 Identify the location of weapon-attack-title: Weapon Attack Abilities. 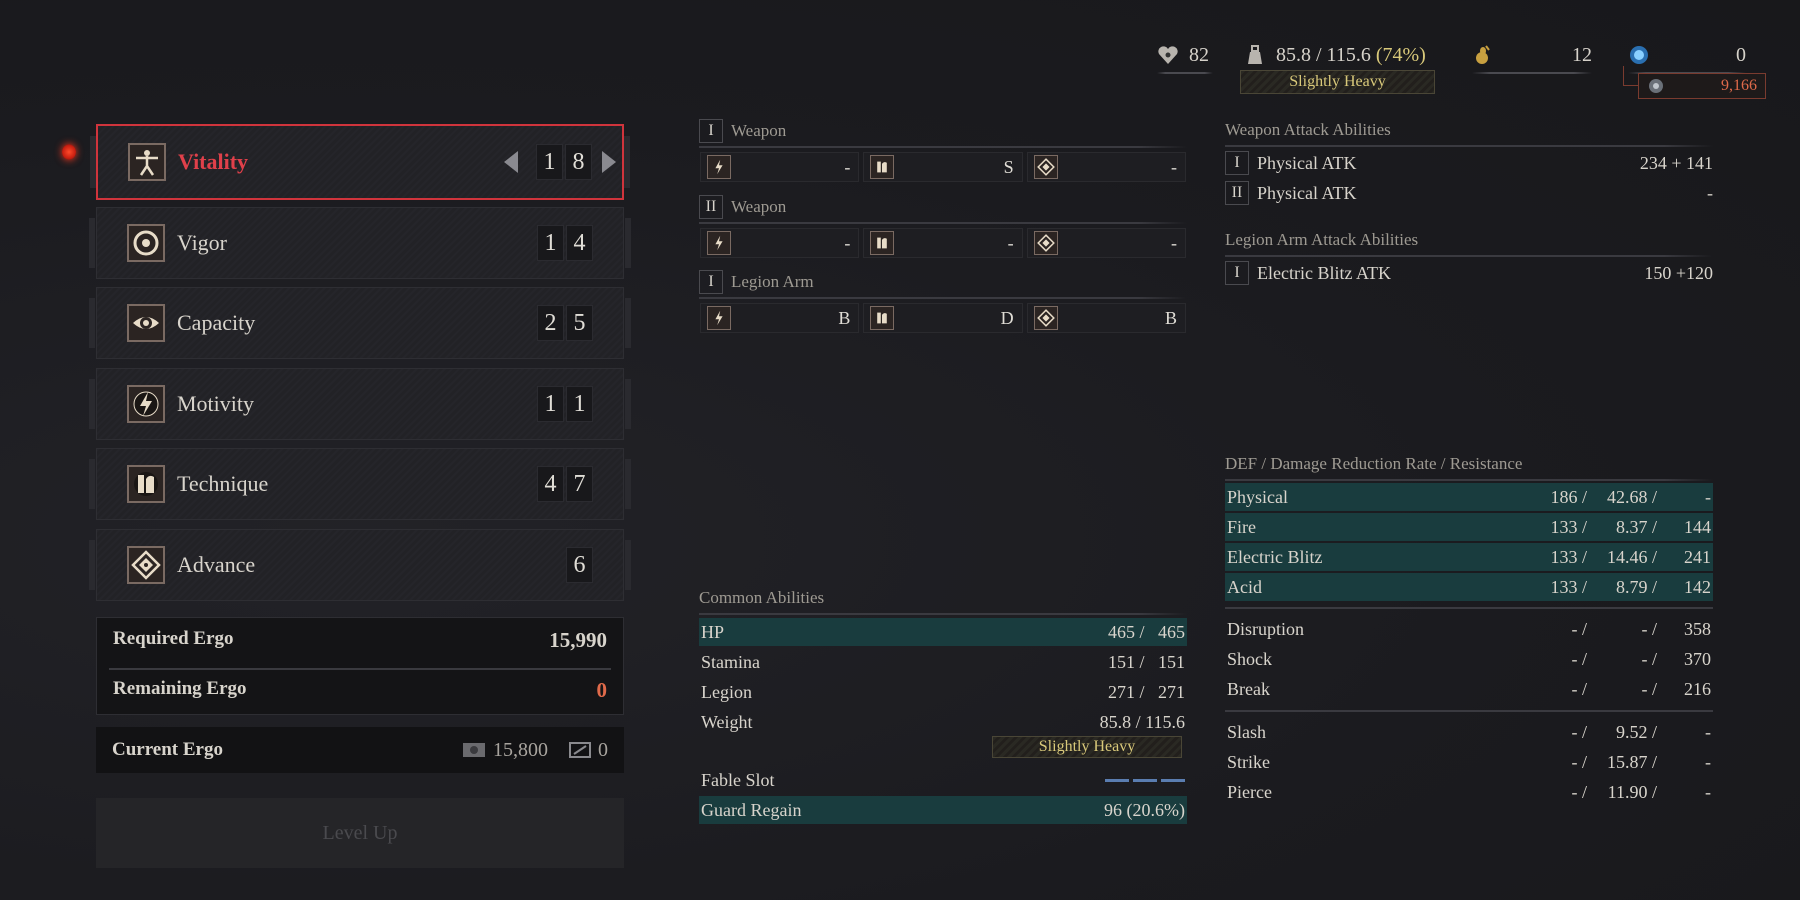
(1308, 129).